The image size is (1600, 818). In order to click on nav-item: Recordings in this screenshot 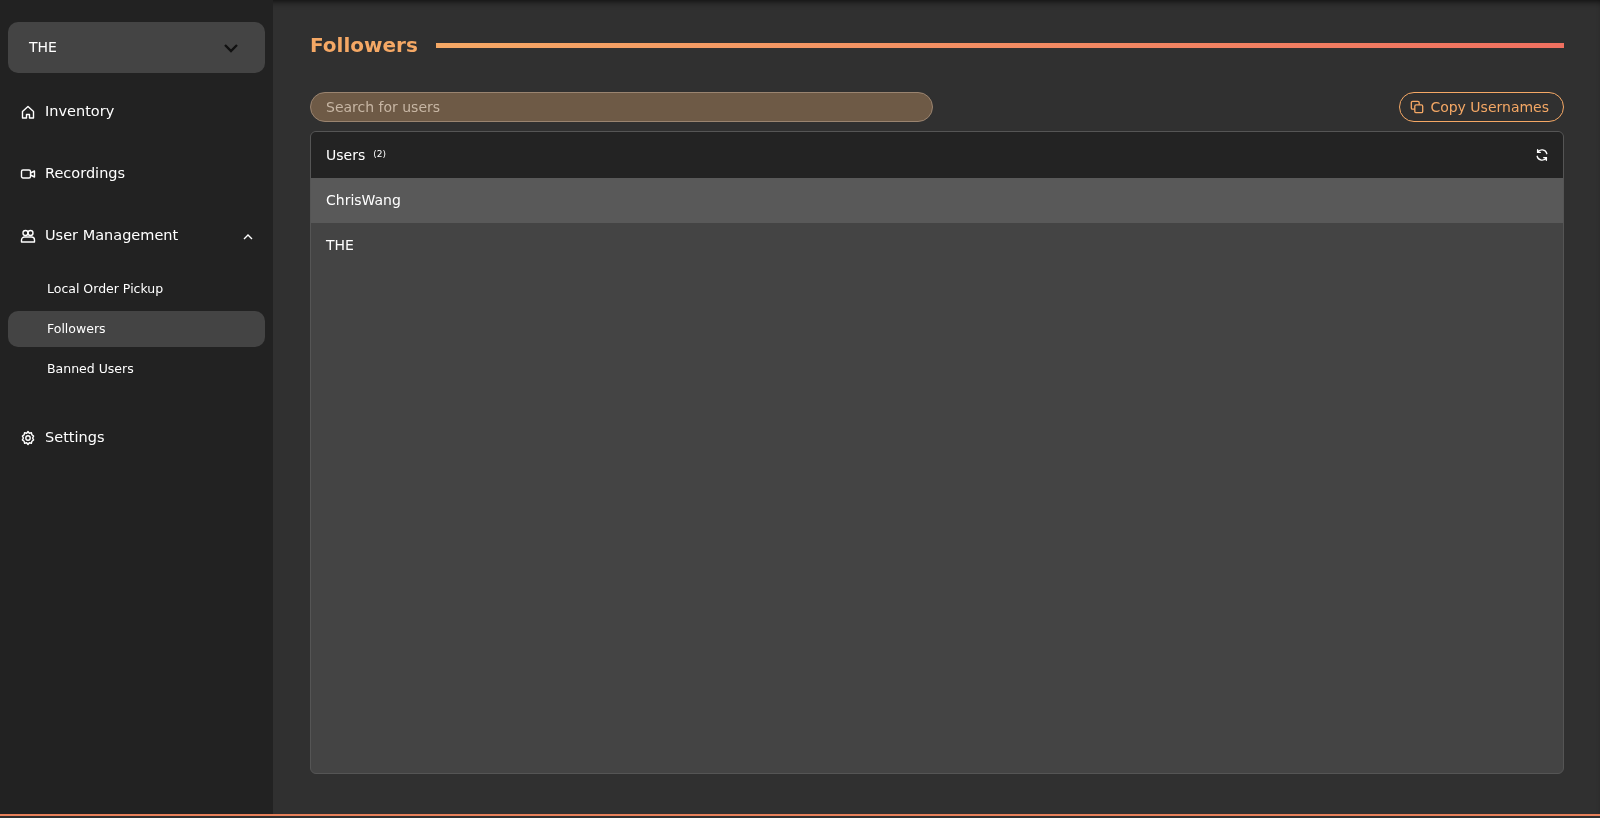, I will do `click(136, 174)`.